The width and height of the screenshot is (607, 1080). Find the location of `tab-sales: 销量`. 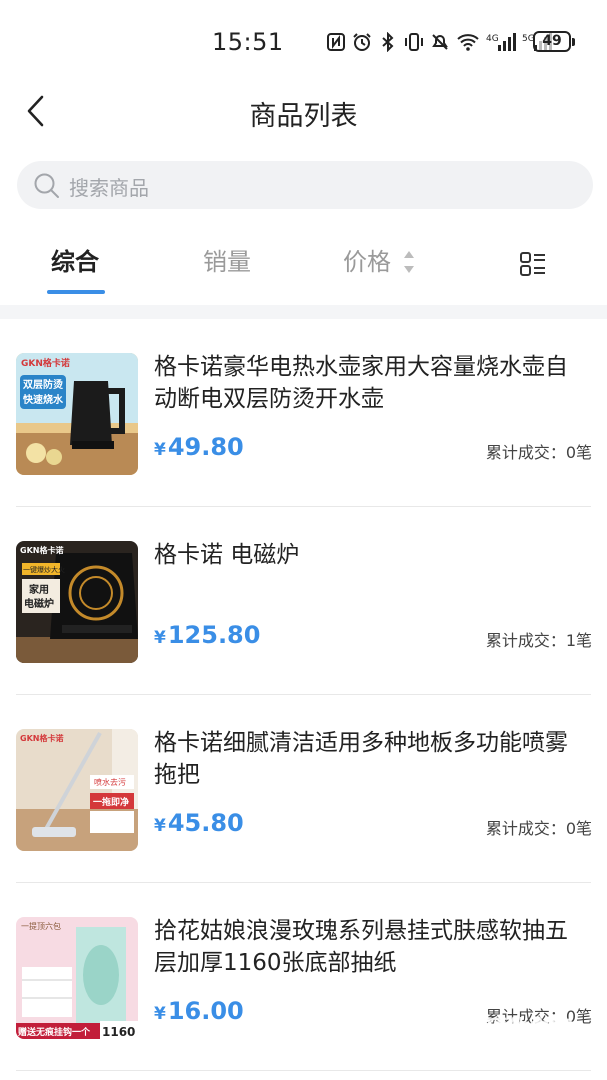

tab-sales: 销量 is located at coordinates (227, 259).